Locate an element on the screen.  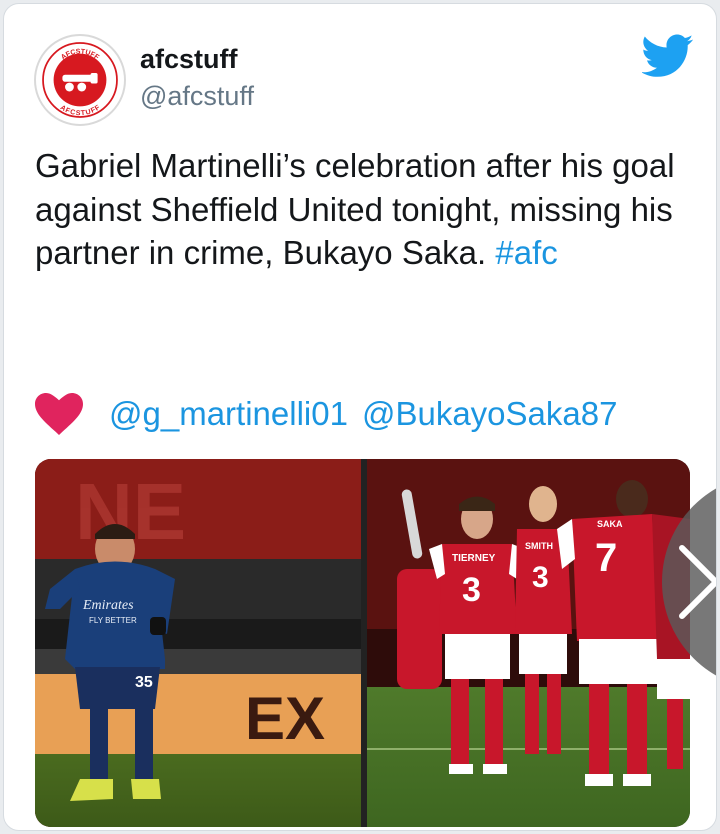
board-text: EX is located at coordinates (285, 718).